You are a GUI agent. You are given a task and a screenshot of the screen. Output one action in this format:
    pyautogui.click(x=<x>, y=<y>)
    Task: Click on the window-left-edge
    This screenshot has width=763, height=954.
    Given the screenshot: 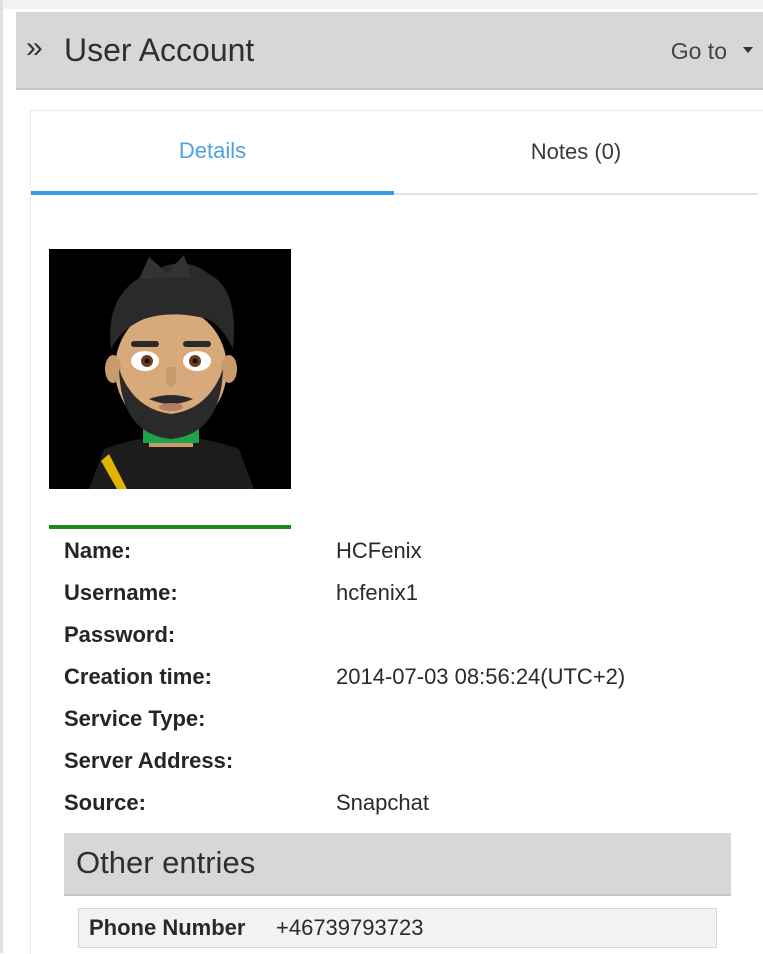 What is the action you would take?
    pyautogui.click(x=1, y=476)
    